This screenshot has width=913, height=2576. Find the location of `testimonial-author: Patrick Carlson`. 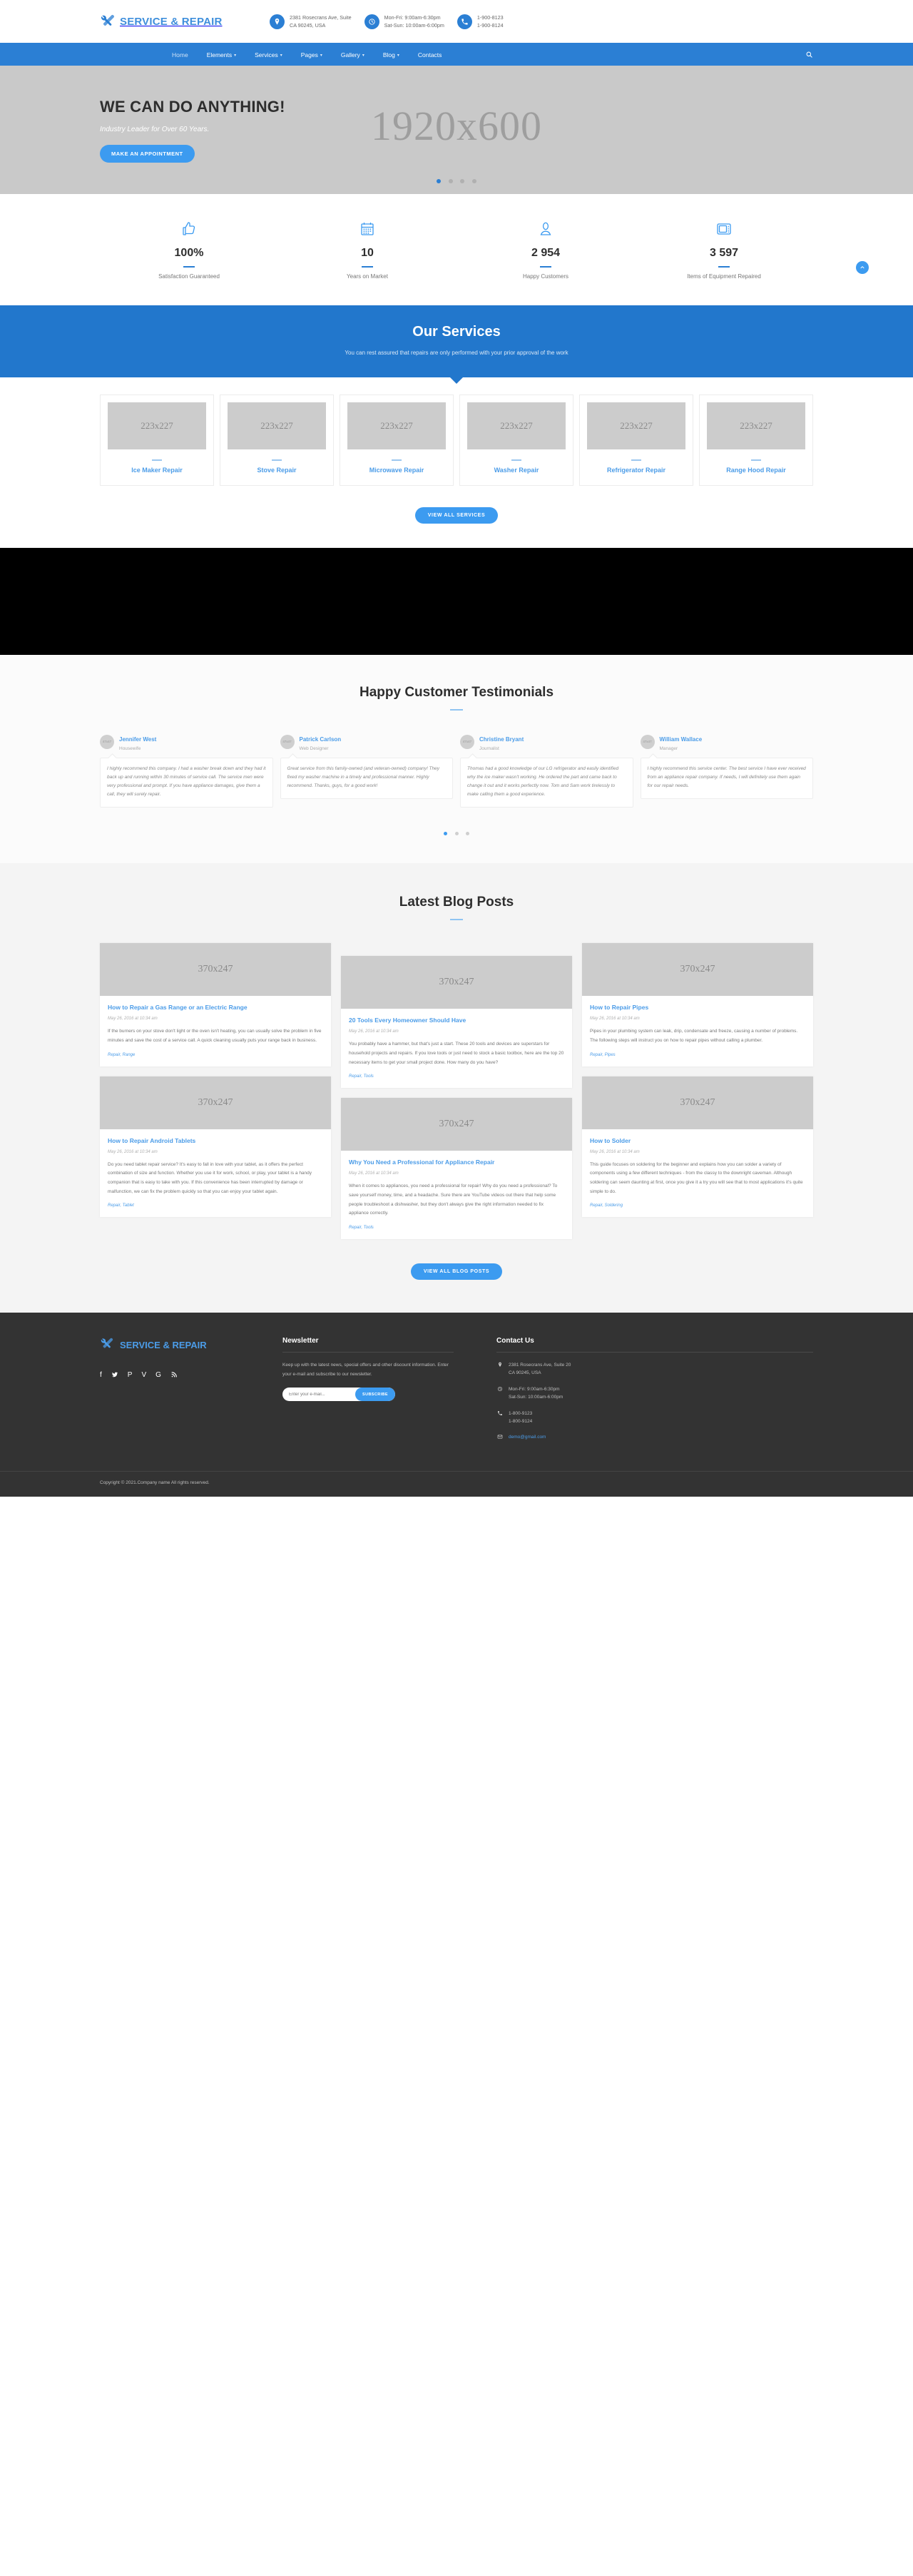

testimonial-author: Patrick Carlson is located at coordinates (320, 739).